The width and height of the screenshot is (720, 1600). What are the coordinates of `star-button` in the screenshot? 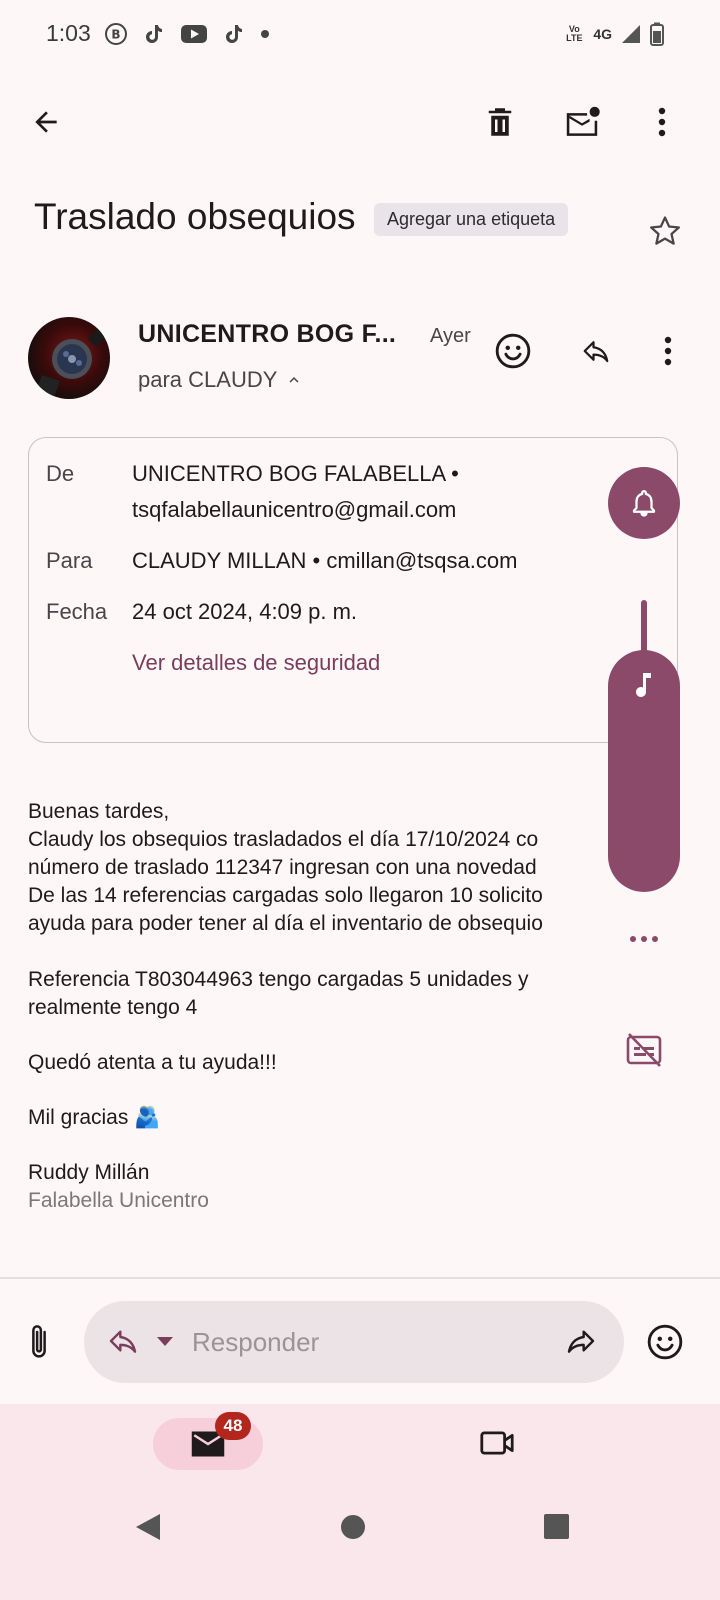 It's located at (665, 231).